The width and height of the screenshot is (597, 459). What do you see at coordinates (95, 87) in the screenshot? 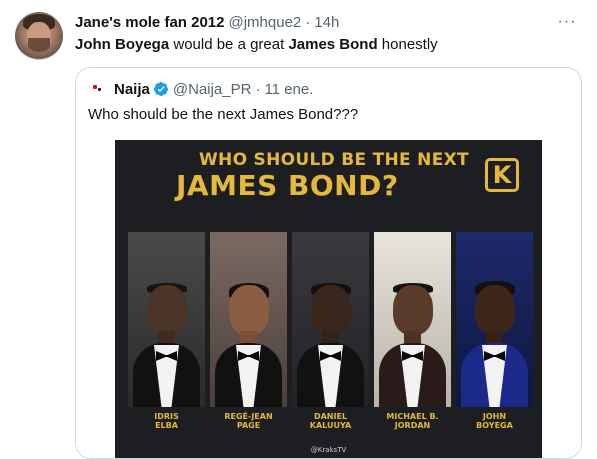
I see `avatar-mark-red` at bounding box center [95, 87].